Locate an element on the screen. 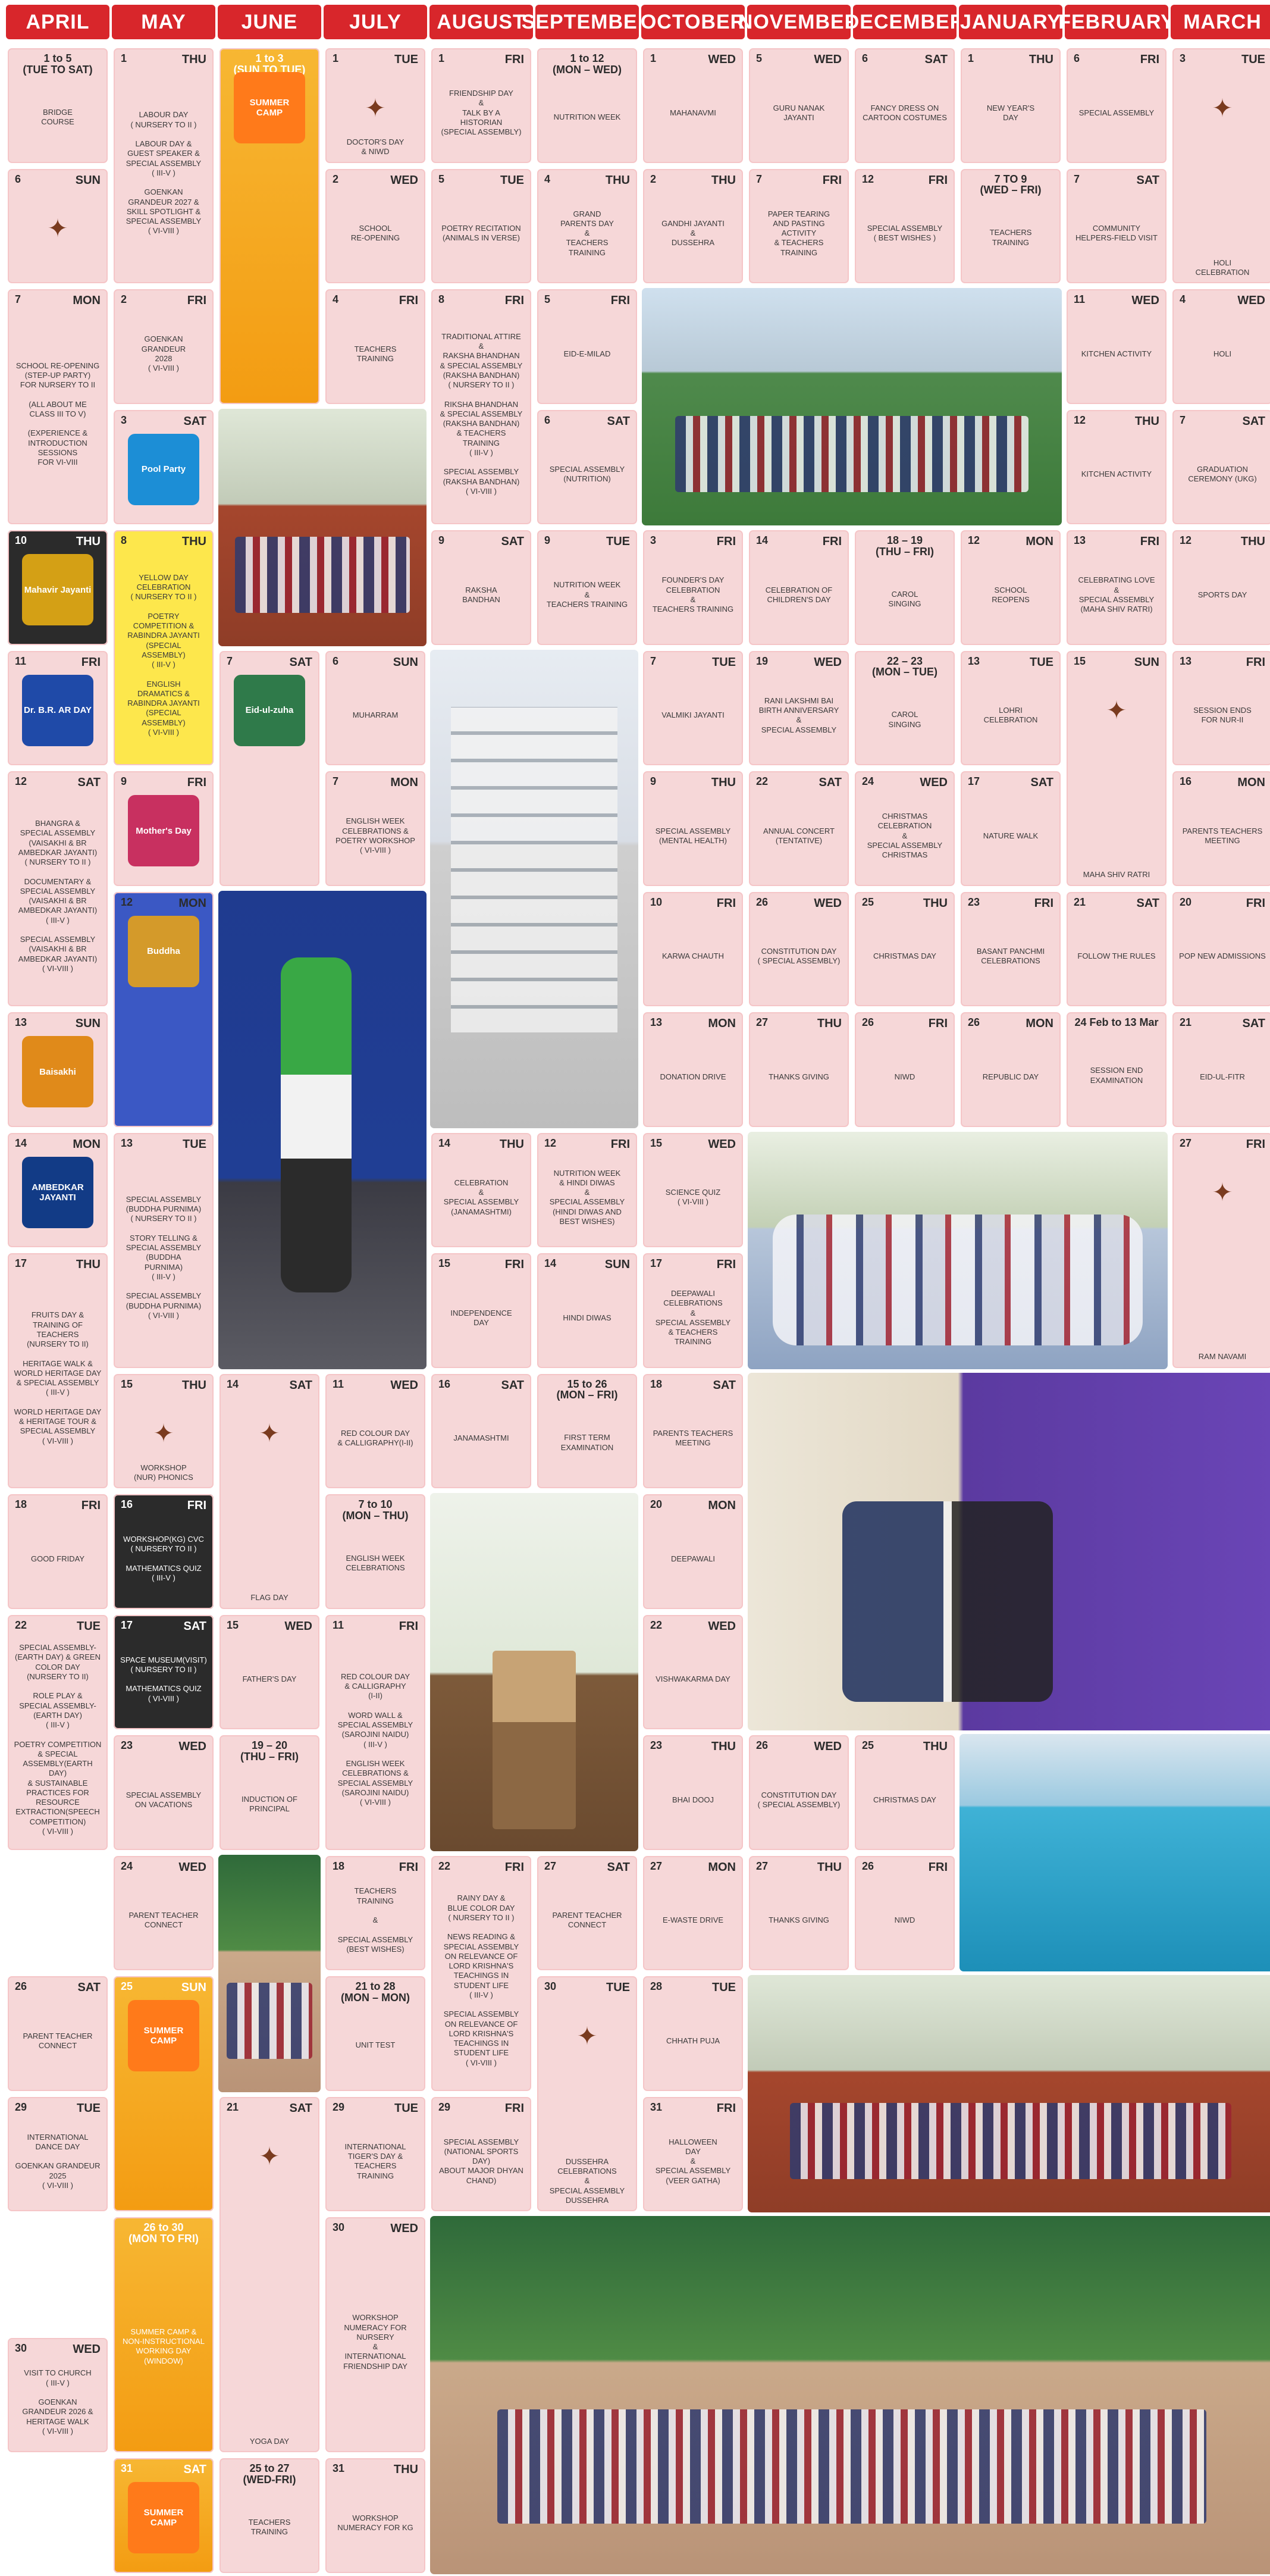 The image size is (1270, 2576). eid-ul-zuha-art: Eid-ul-zuha is located at coordinates (269, 710).